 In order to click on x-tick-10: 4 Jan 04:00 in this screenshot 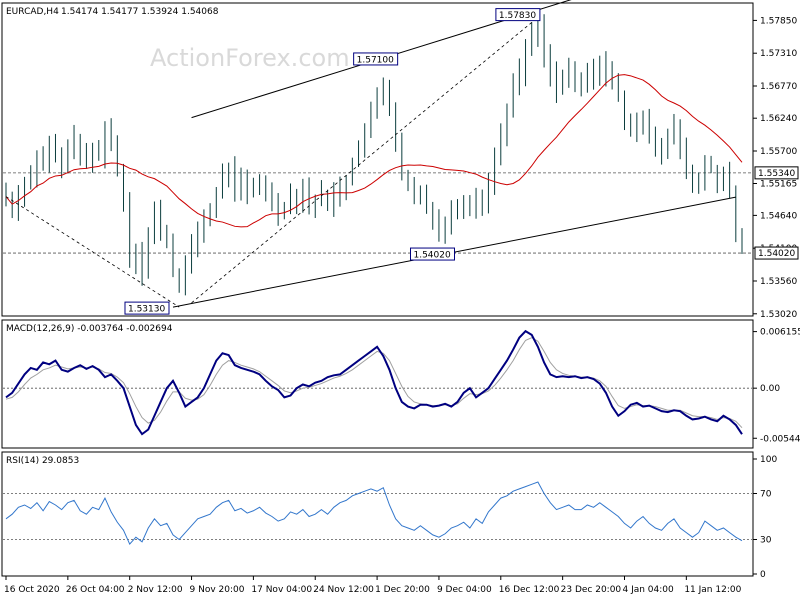, I will do `click(648, 590)`.